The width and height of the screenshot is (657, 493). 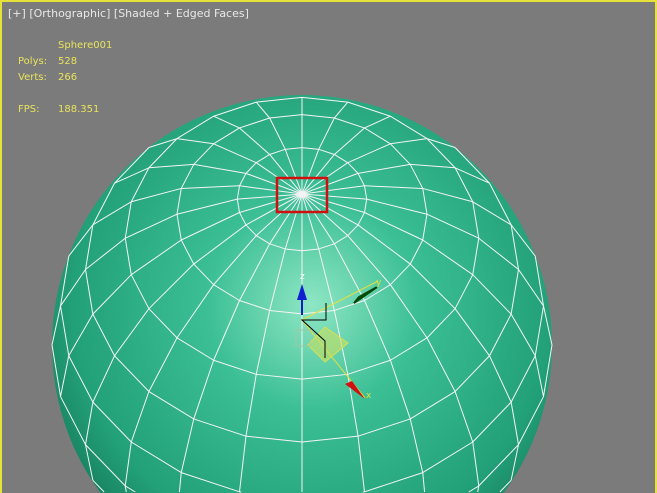 What do you see at coordinates (369, 396) in the screenshot?
I see `x-axis-label: x` at bounding box center [369, 396].